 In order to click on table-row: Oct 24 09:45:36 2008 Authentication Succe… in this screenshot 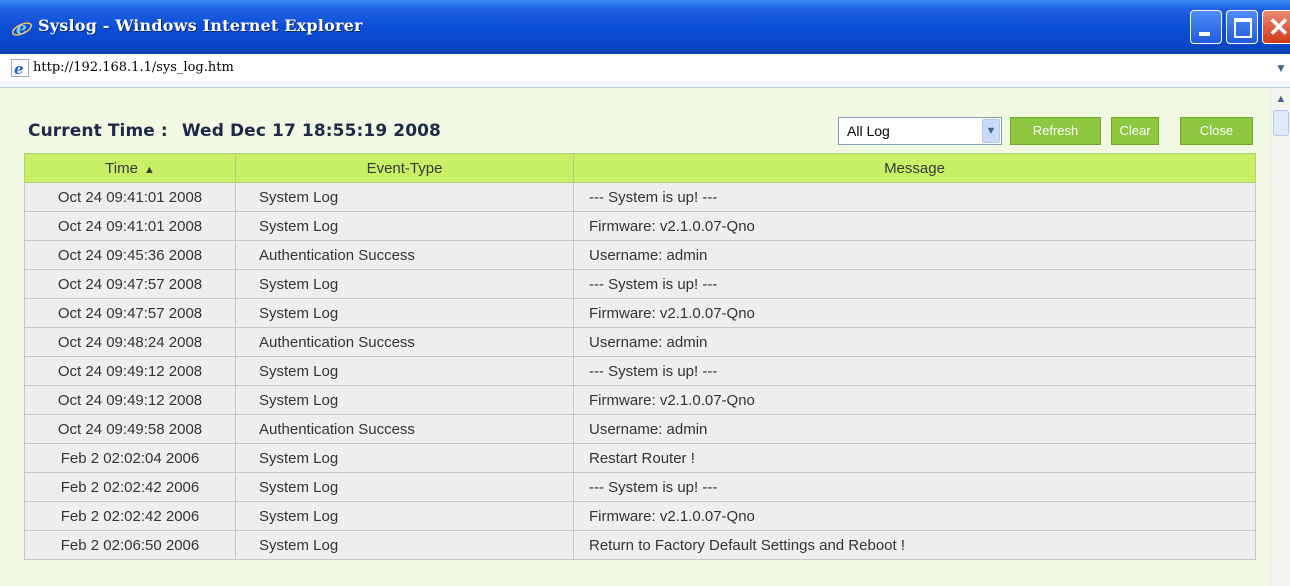, I will do `click(640, 255)`.